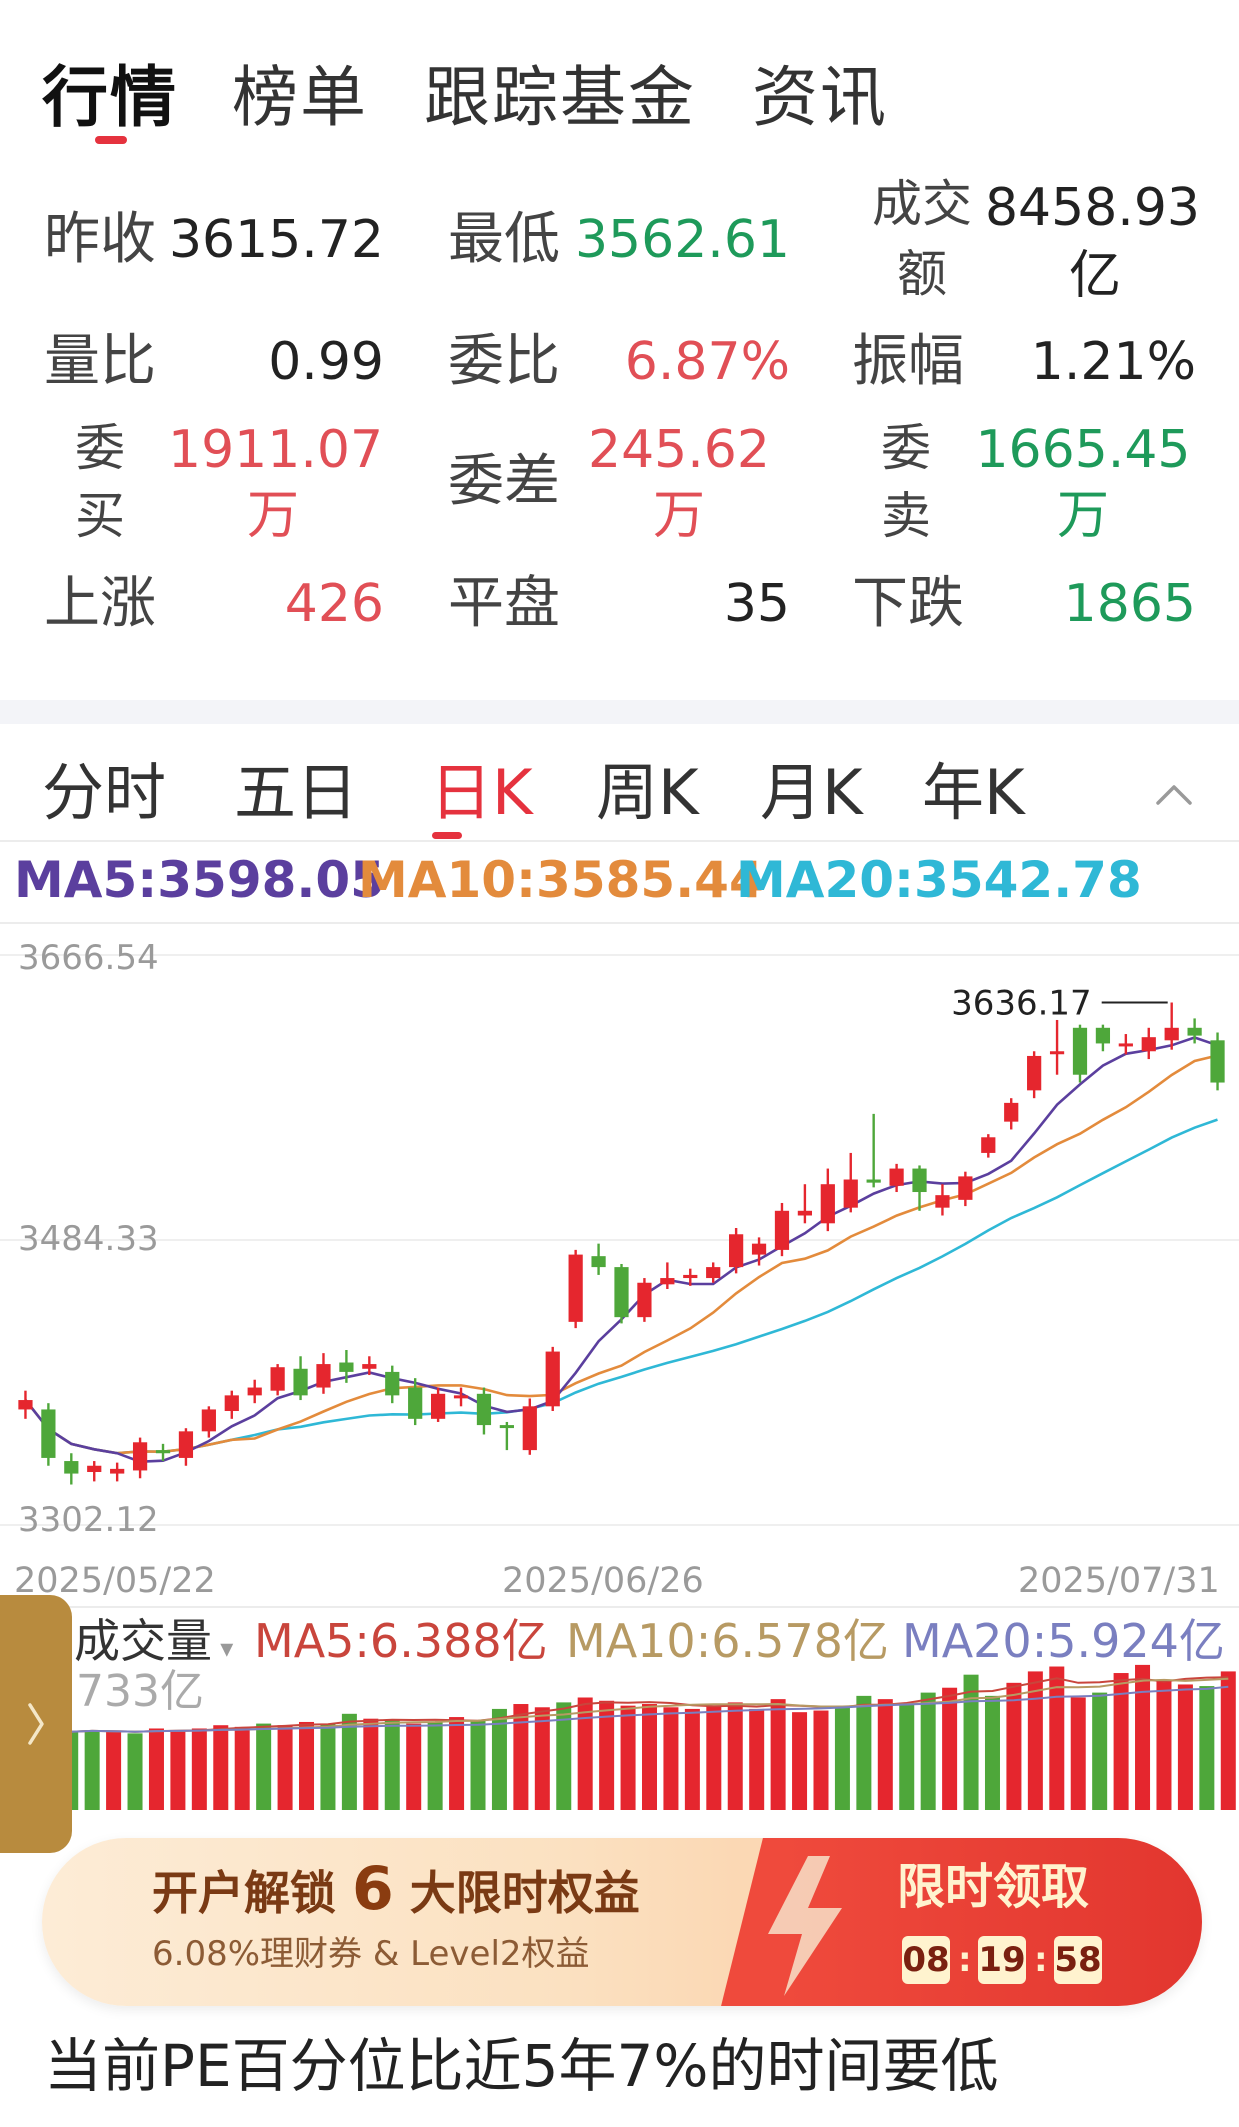  Describe the element at coordinates (619, 923) in the screenshot. I see `legend-divider` at that location.